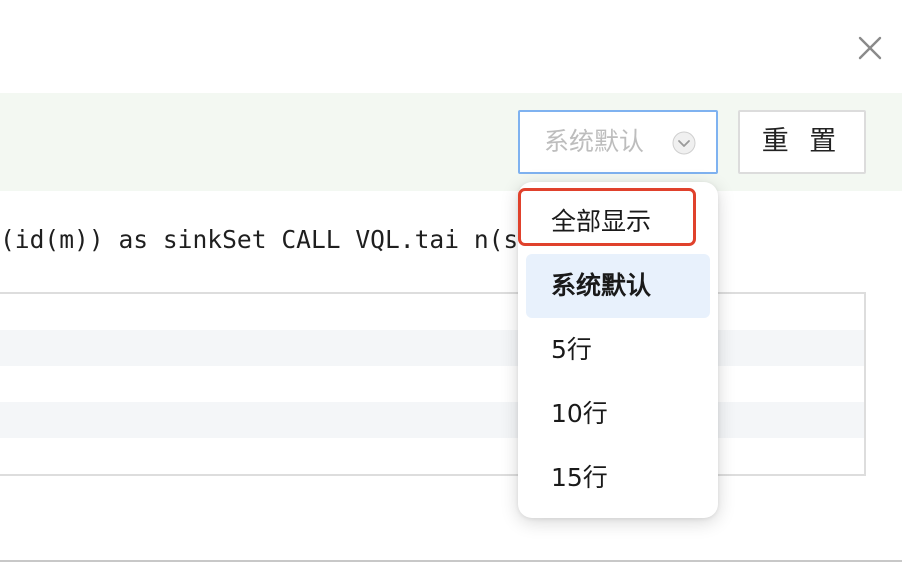 Image resolution: width=902 pixels, height=562 pixels. What do you see at coordinates (618, 286) in the screenshot?
I see `dropdown-option-system-default: 系统默认` at bounding box center [618, 286].